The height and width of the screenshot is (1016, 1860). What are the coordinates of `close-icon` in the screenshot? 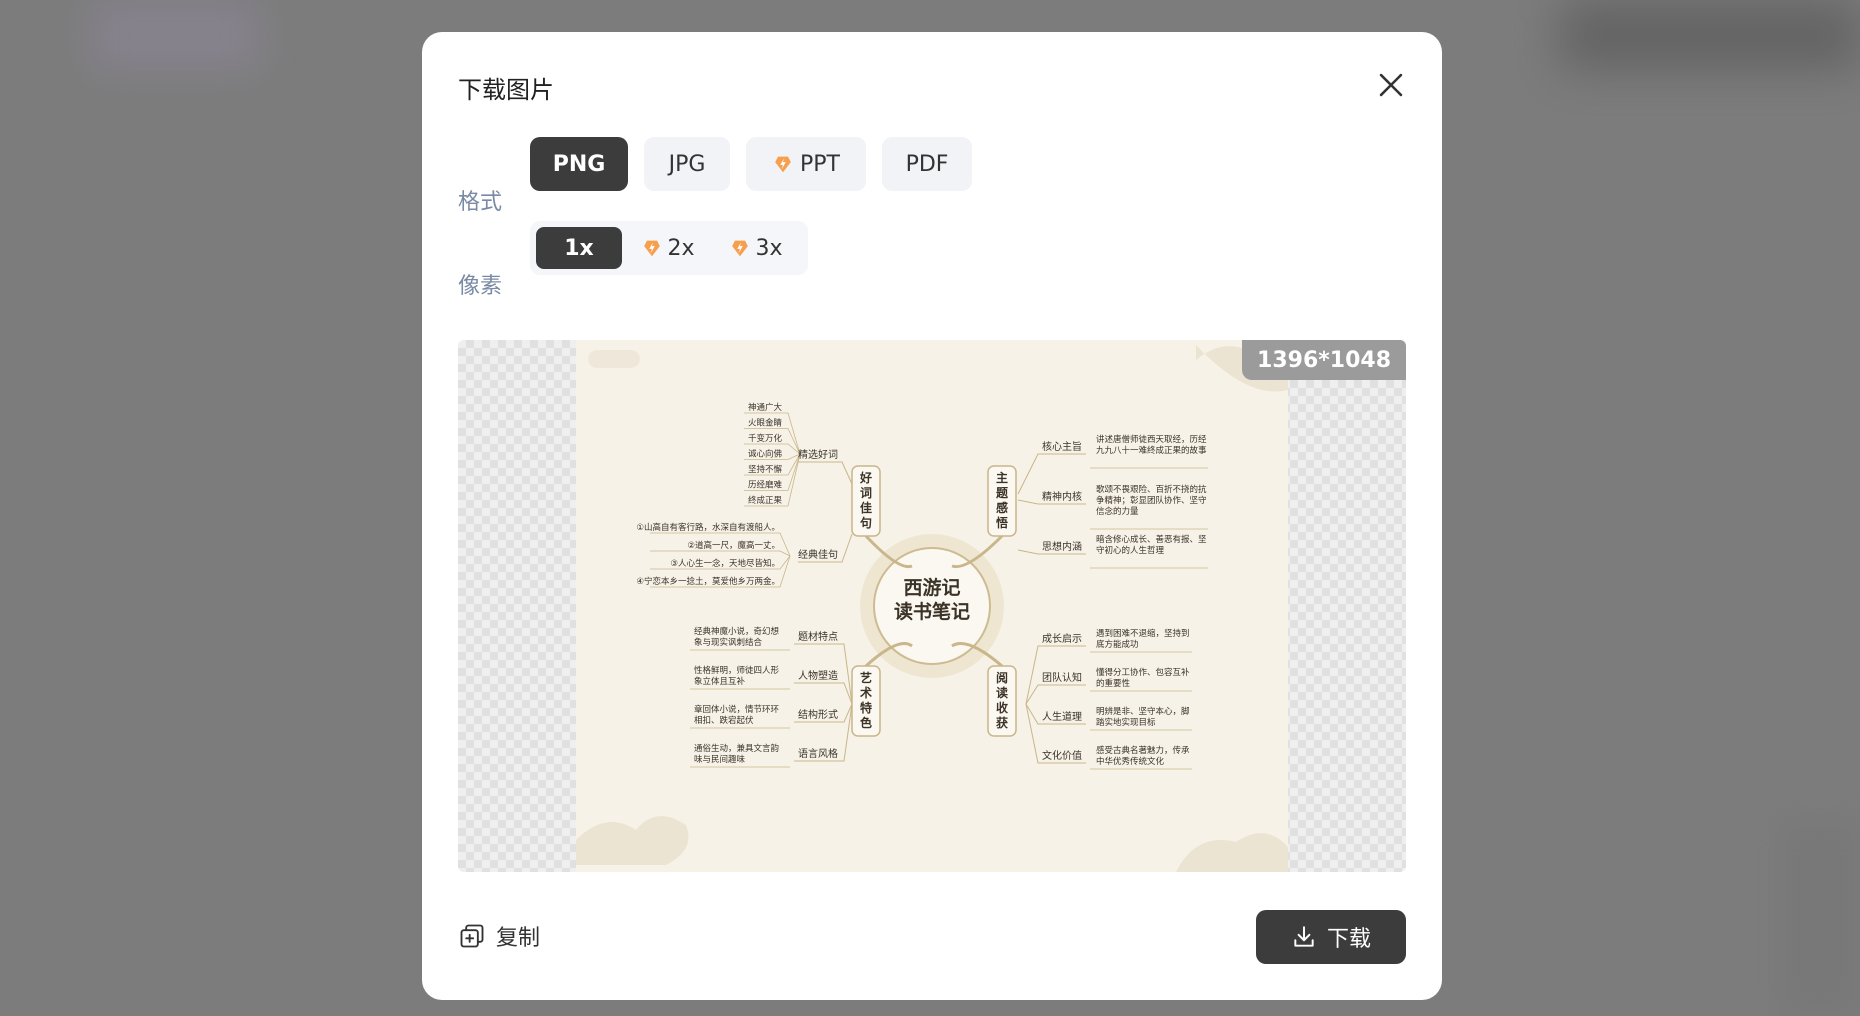 It's located at (1391, 85).